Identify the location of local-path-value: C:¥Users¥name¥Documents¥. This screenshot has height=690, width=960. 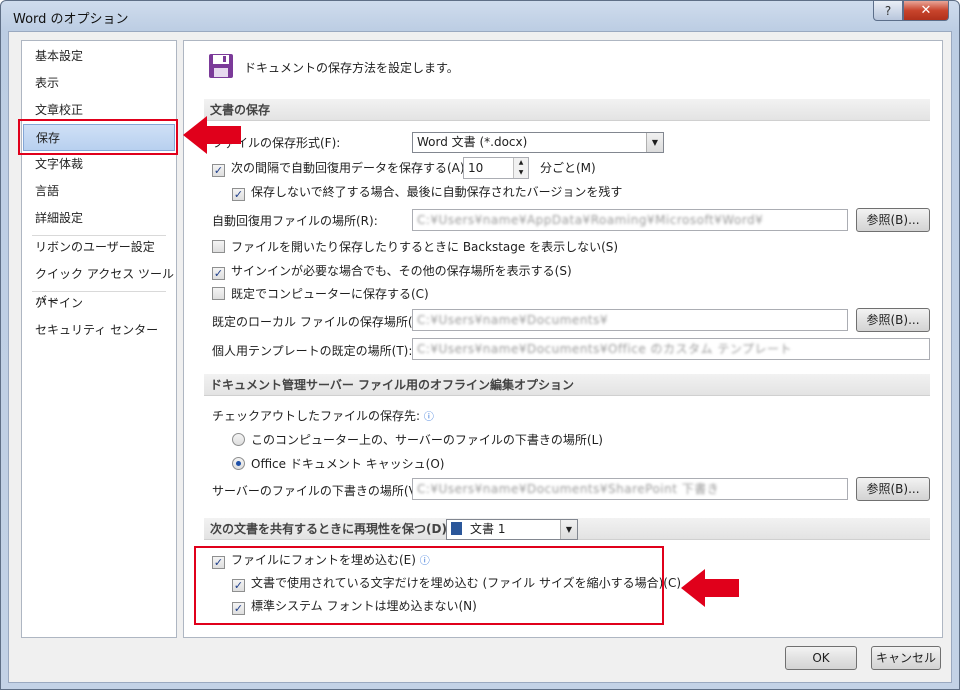
(513, 320).